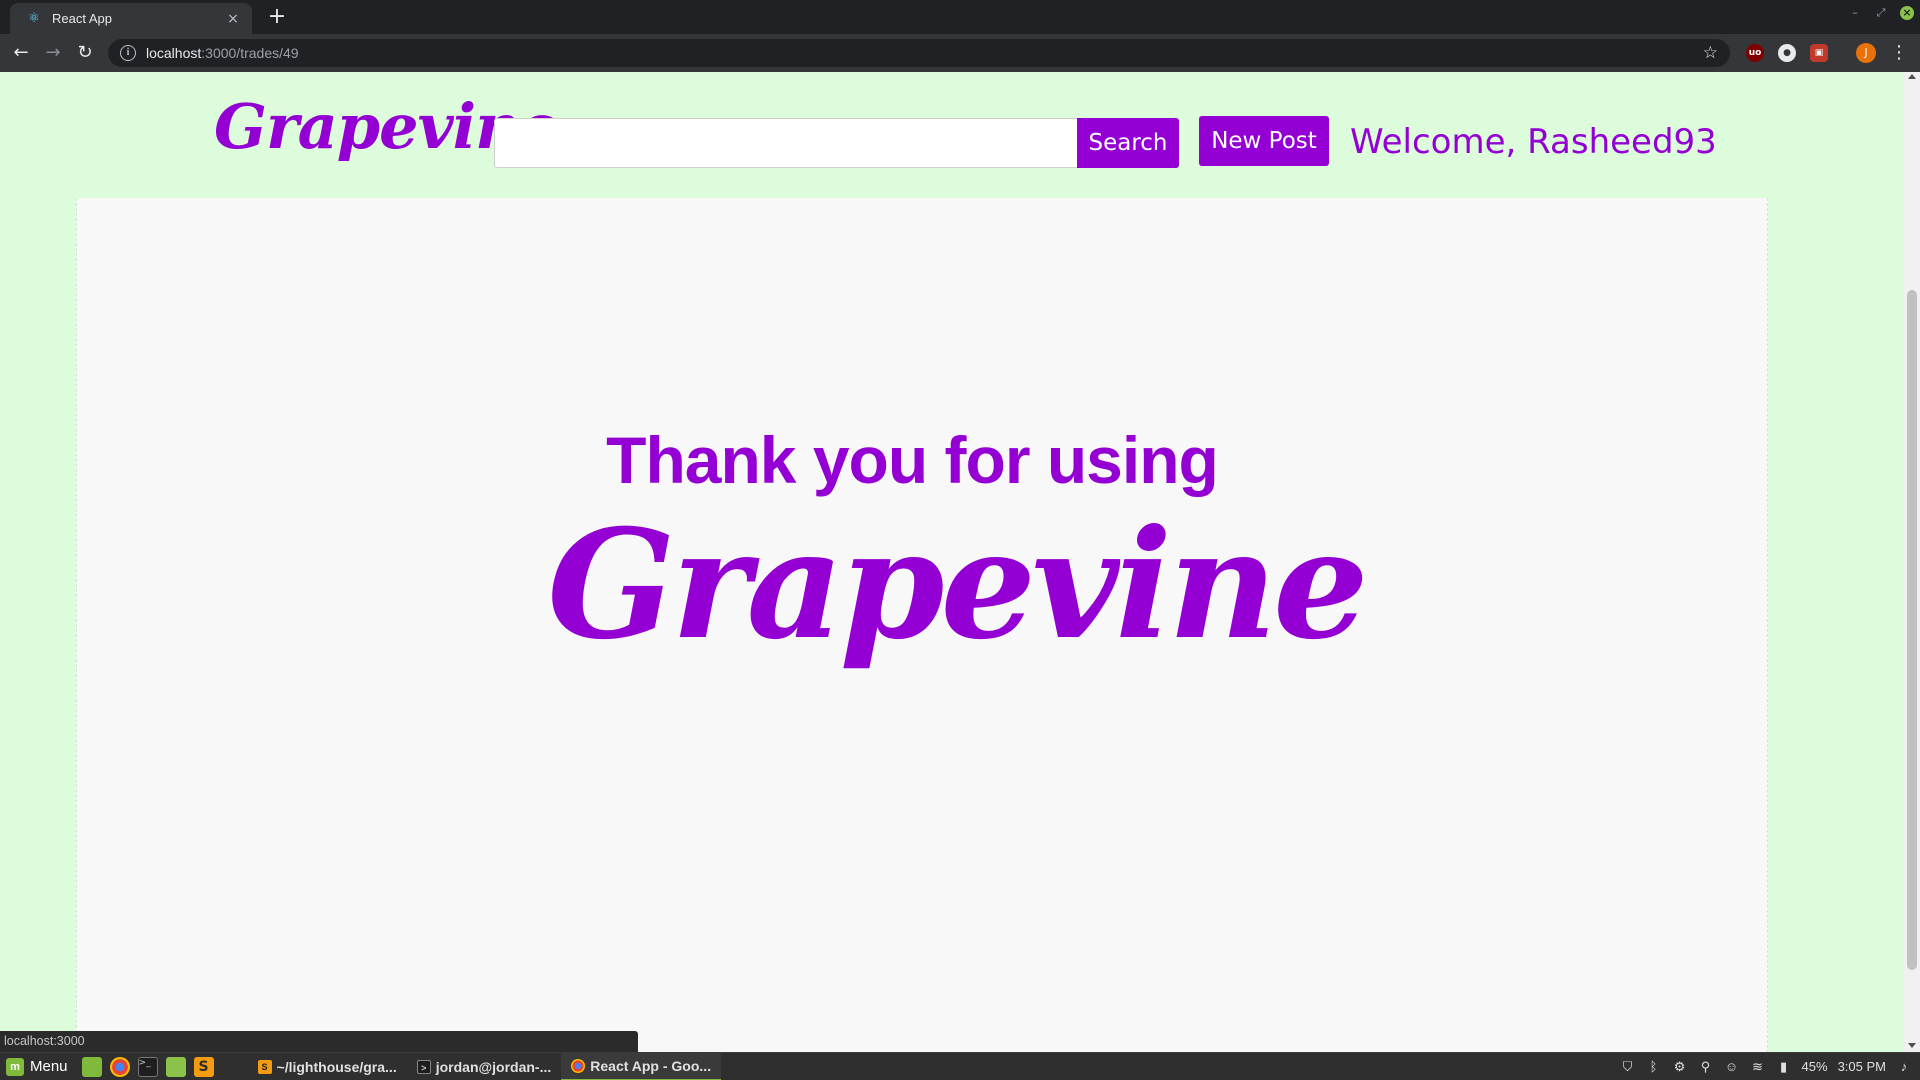 The width and height of the screenshot is (1920, 1080). Describe the element at coordinates (919, 53) in the screenshot. I see `address-bar: i localhost:3000/trades/49 ☆` at that location.